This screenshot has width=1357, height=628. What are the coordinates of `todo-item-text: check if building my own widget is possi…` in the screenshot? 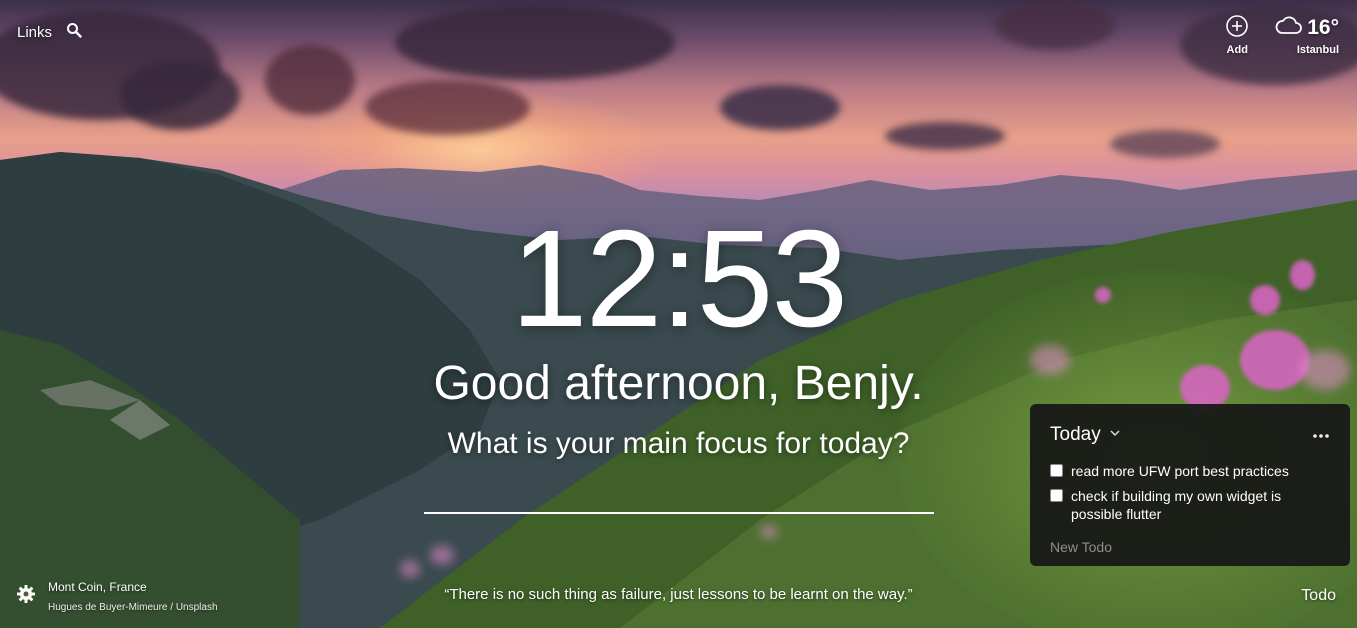 It's located at (1191, 505).